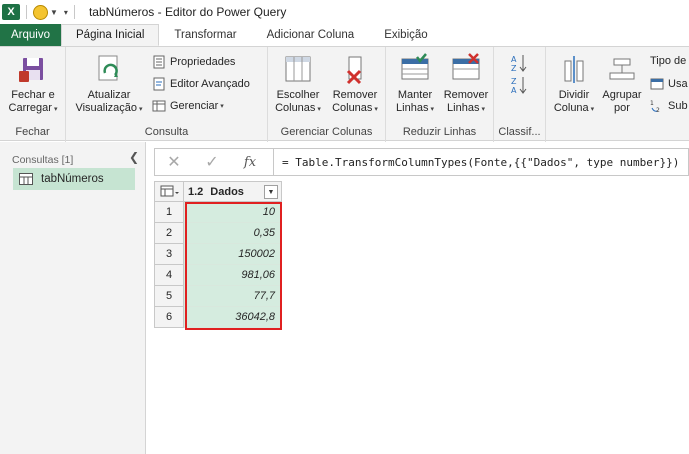  I want to click on table-cell: 150002, so click(233, 254).